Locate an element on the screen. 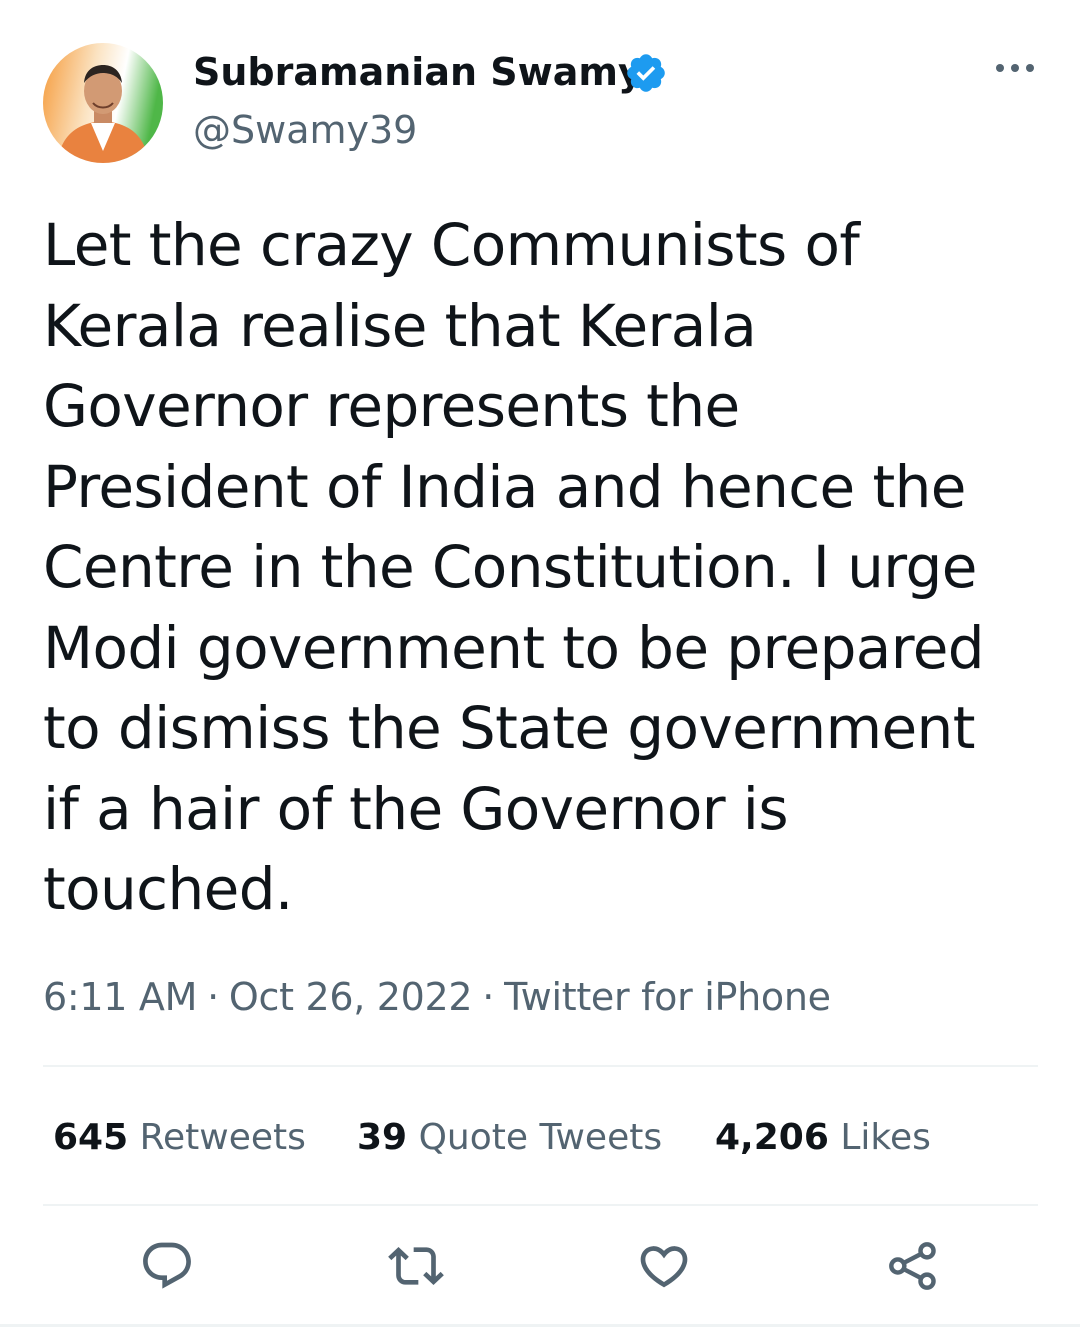 This screenshot has width=1080, height=1340. quote-tweets-count: 39 is located at coordinates (382, 1137).